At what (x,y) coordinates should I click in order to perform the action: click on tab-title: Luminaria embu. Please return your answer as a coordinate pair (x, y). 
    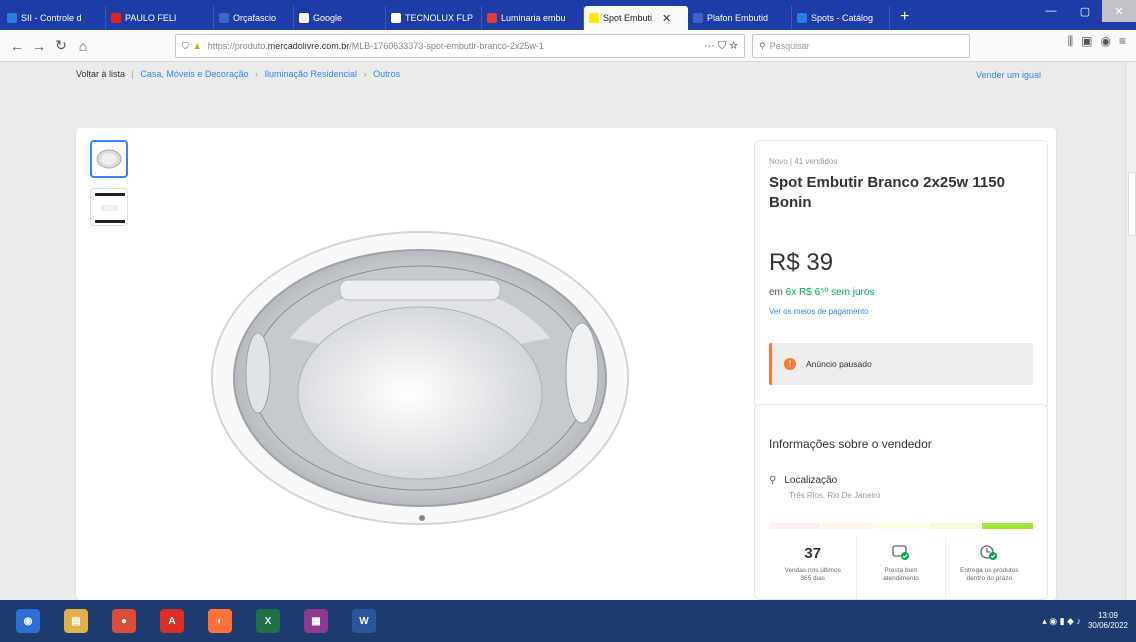
    Looking at the image, I should click on (533, 18).